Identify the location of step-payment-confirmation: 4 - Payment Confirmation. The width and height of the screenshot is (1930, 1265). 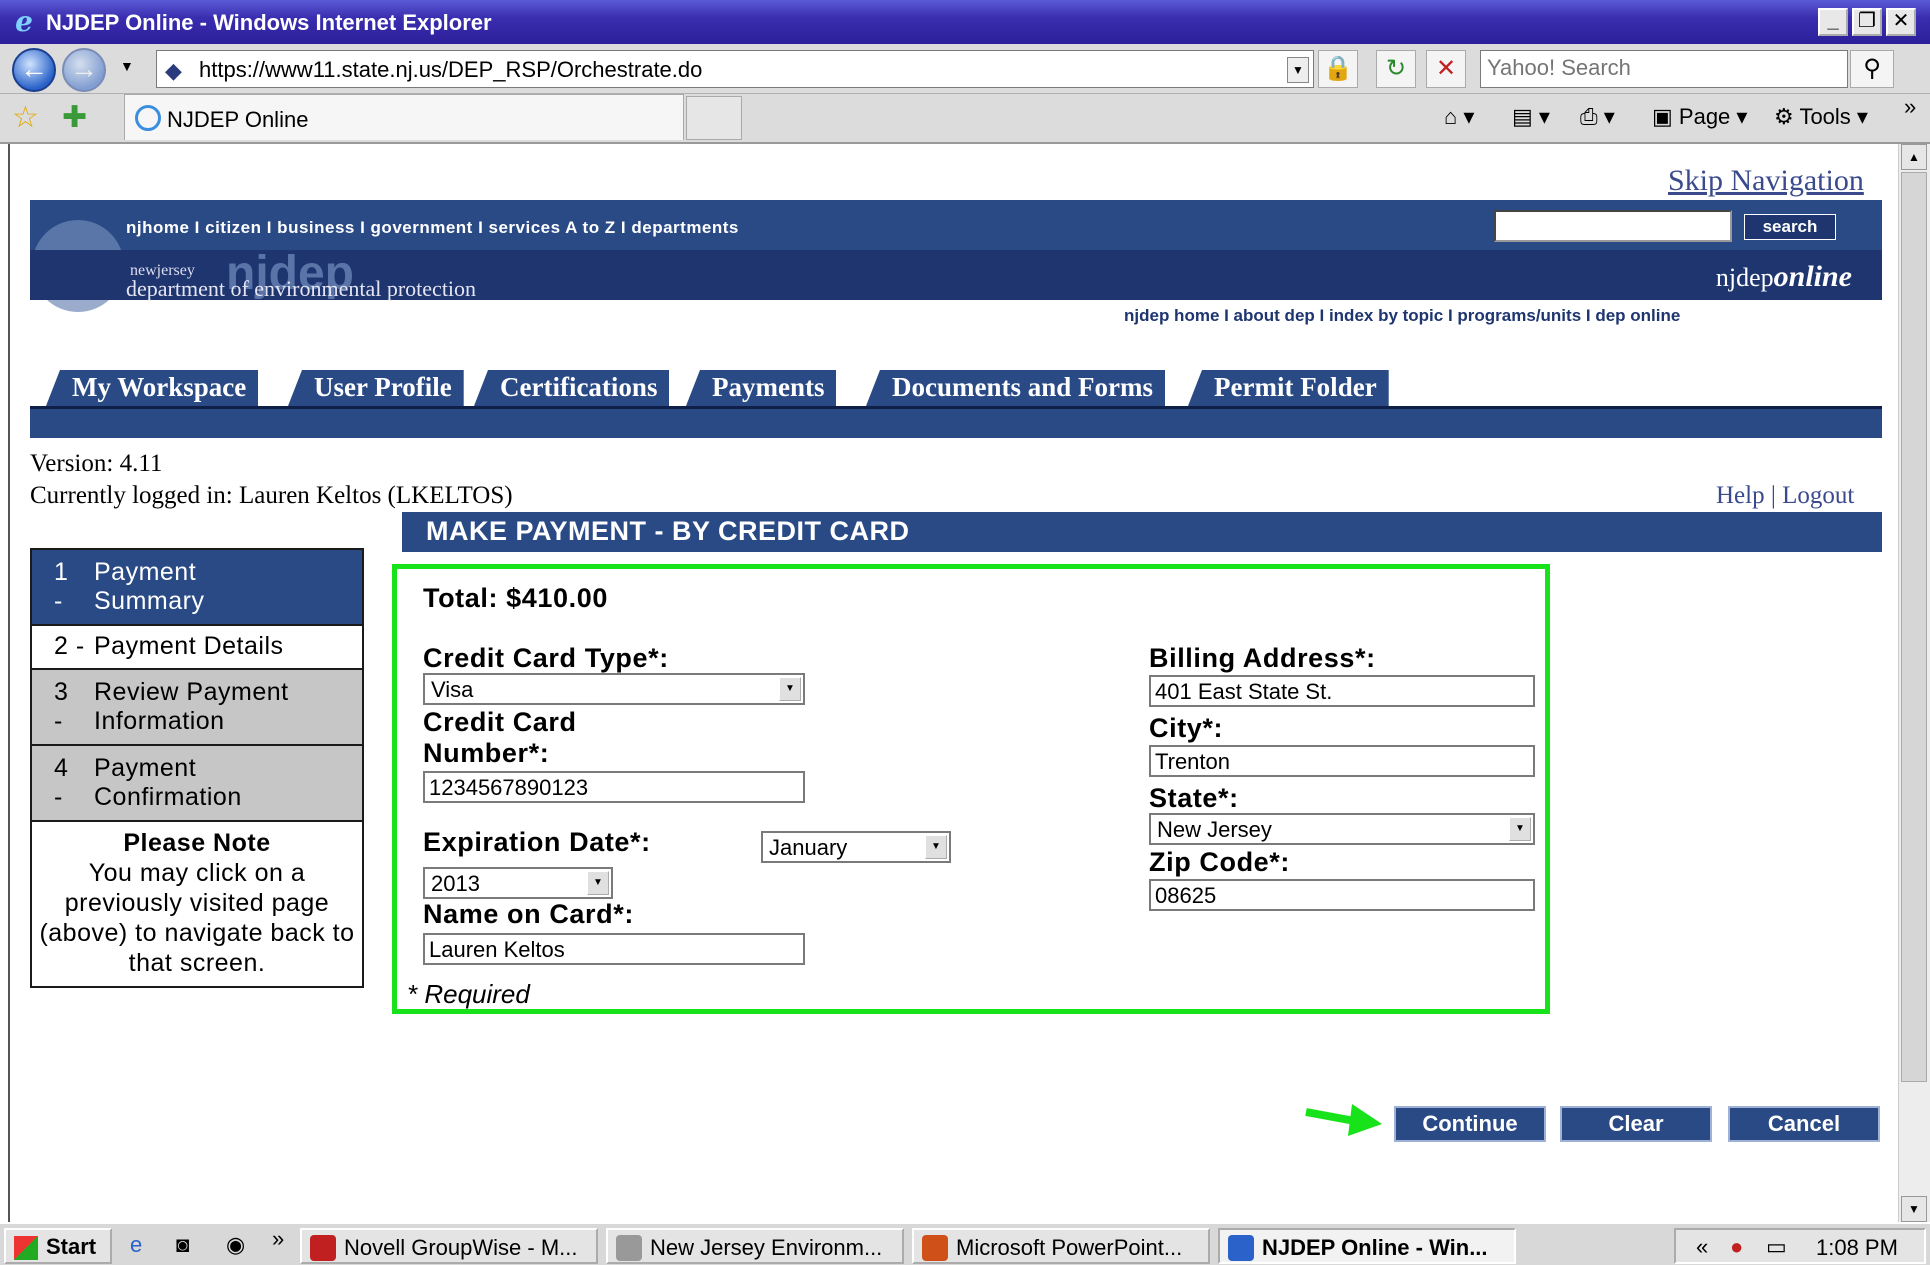
(197, 782).